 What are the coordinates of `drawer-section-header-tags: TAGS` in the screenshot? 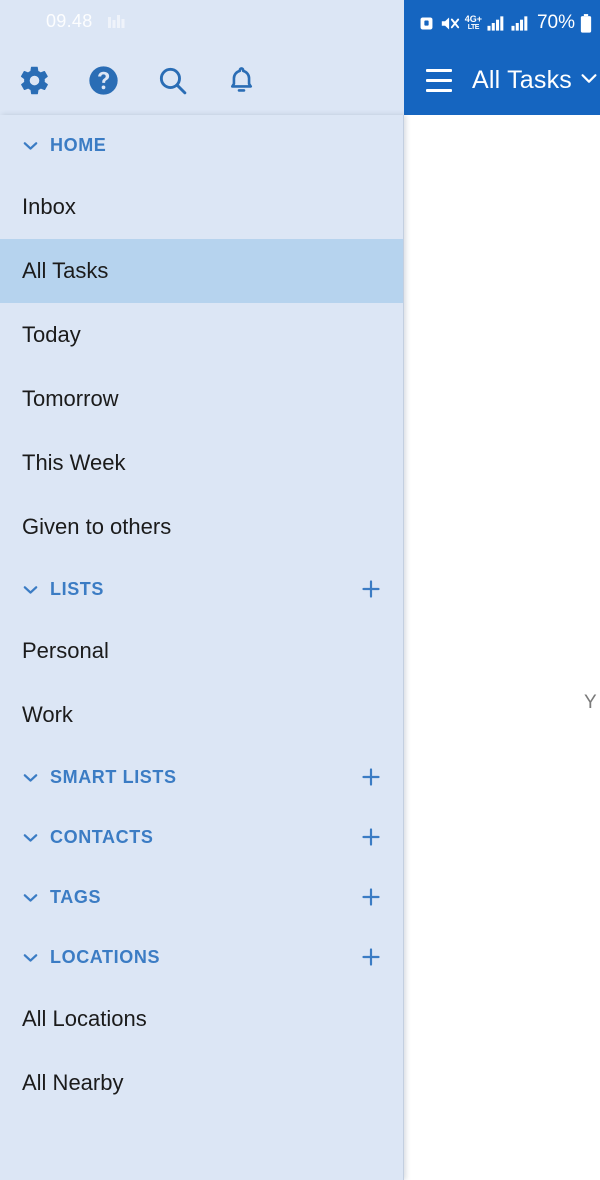 It's located at (201, 897).